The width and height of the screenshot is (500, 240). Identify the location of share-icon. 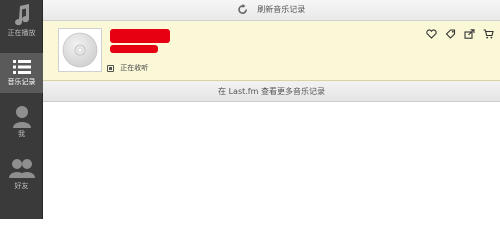
(469, 34).